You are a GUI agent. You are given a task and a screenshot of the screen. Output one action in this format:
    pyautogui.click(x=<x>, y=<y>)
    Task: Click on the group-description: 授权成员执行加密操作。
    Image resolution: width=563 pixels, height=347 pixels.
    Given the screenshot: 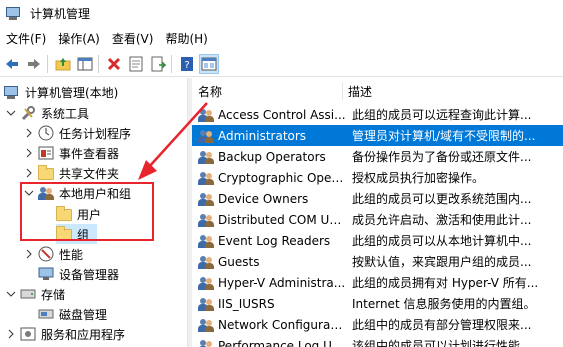 What is the action you would take?
    pyautogui.click(x=418, y=178)
    